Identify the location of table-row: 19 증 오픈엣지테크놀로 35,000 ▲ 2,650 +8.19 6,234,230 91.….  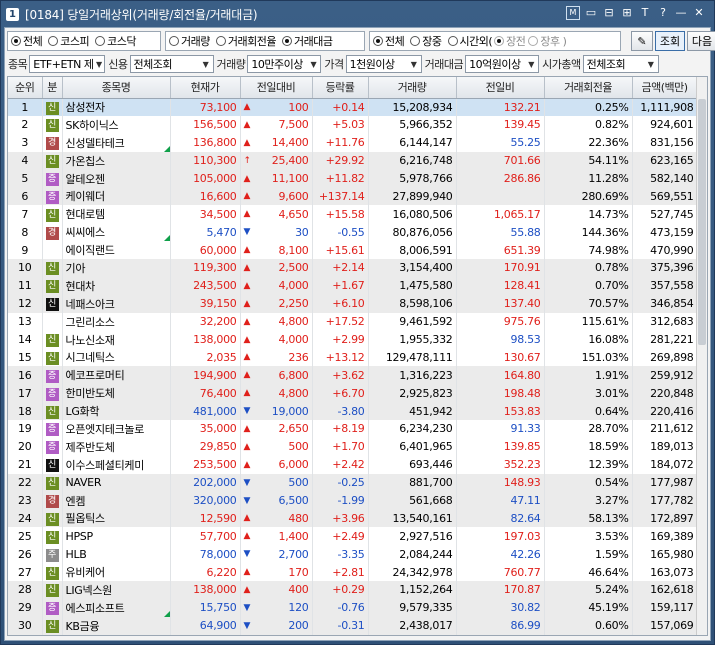
(353, 429).